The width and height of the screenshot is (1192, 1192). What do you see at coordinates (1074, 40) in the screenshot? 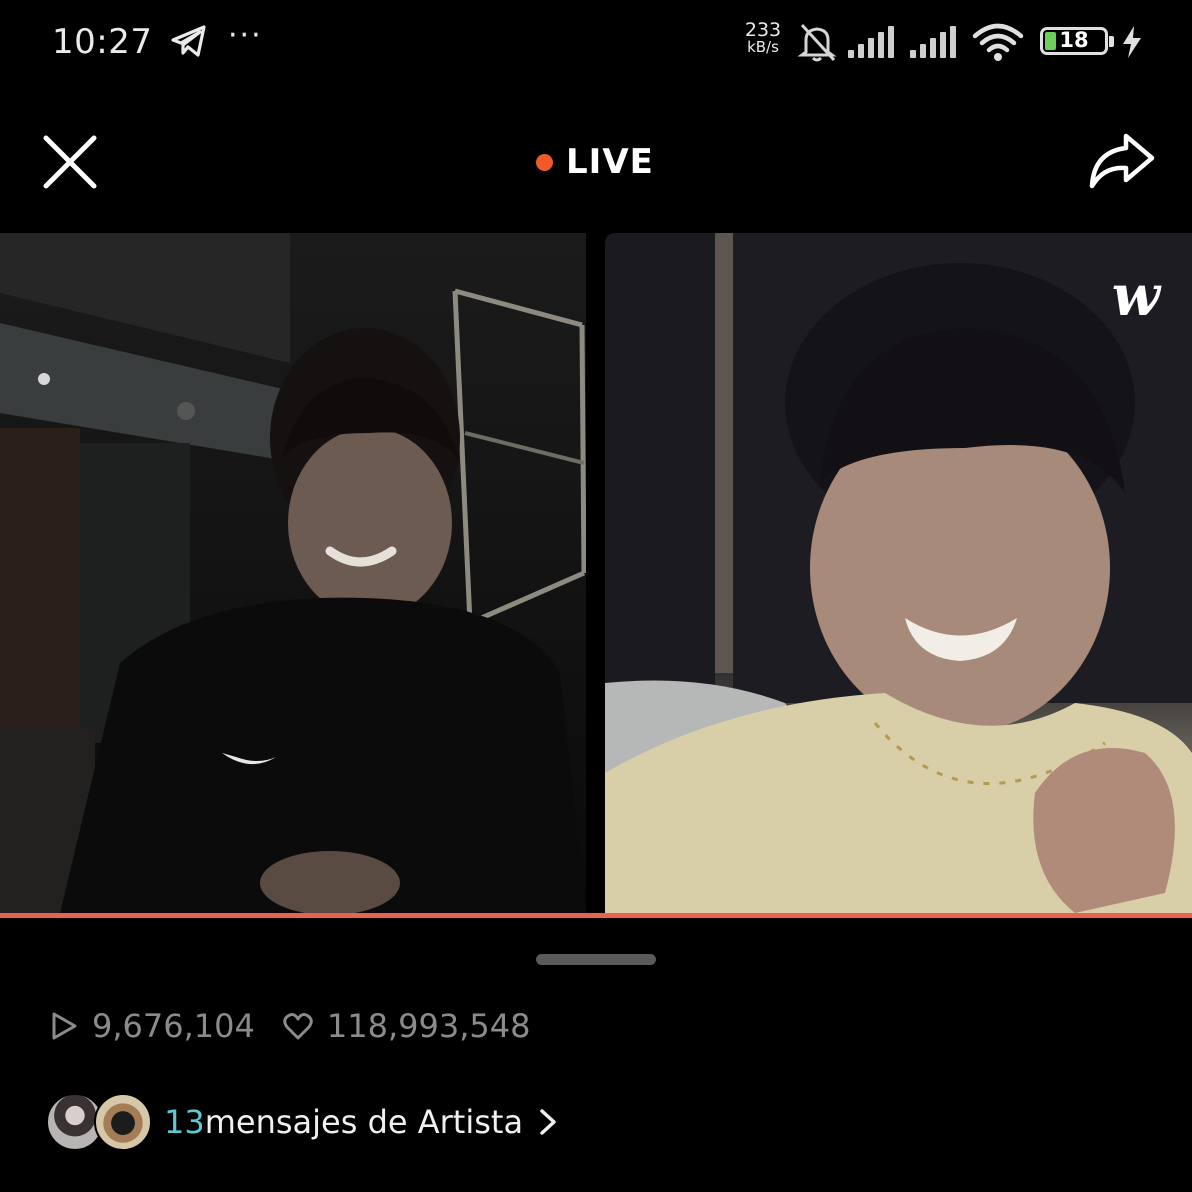
I see `battery-level: 18` at bounding box center [1074, 40].